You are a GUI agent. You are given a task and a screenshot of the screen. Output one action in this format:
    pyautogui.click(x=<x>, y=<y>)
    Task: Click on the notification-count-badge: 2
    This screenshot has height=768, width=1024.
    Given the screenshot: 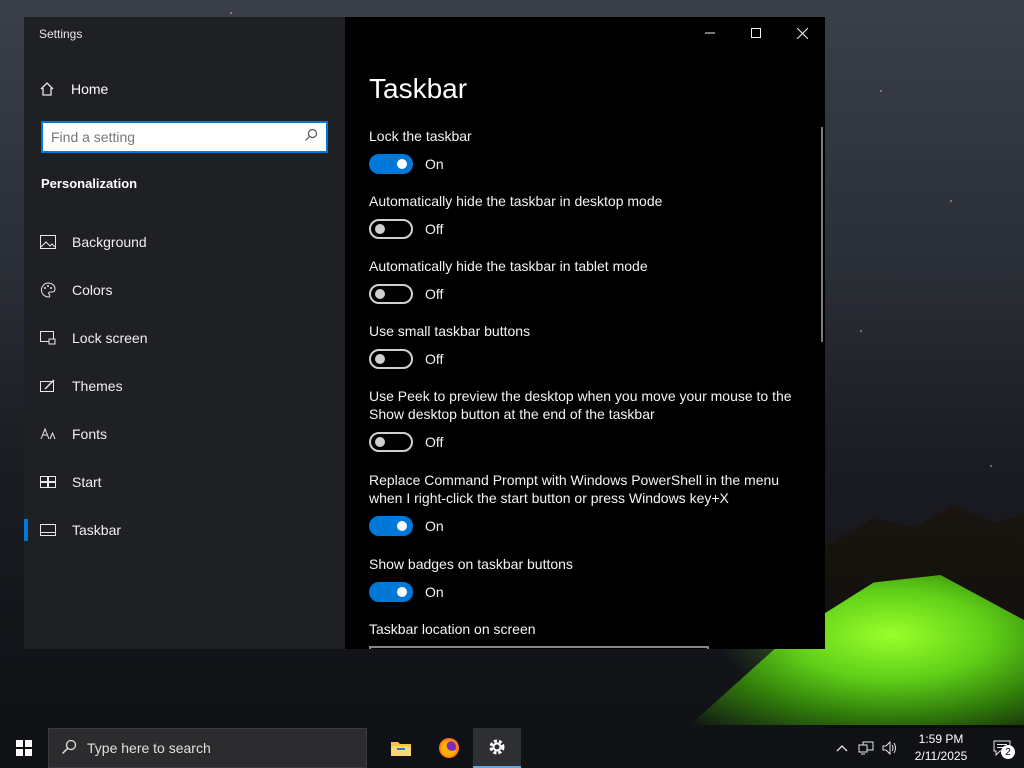 What is the action you would take?
    pyautogui.click(x=1008, y=752)
    